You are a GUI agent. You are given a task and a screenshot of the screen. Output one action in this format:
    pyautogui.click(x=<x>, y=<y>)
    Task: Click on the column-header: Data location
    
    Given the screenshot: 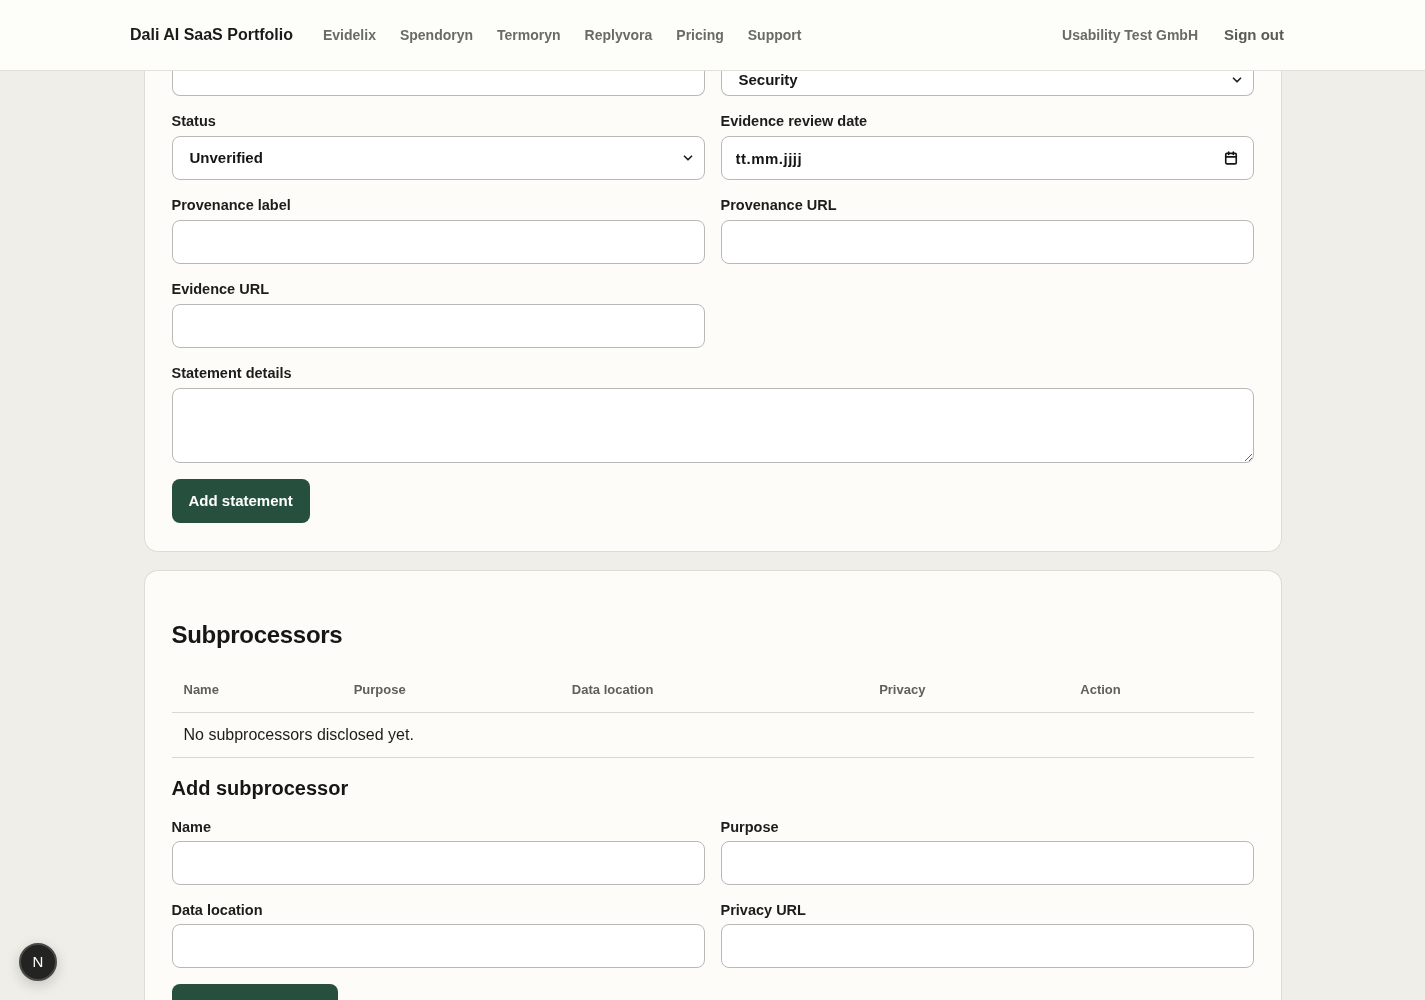 What is the action you would take?
    pyautogui.click(x=713, y=690)
    